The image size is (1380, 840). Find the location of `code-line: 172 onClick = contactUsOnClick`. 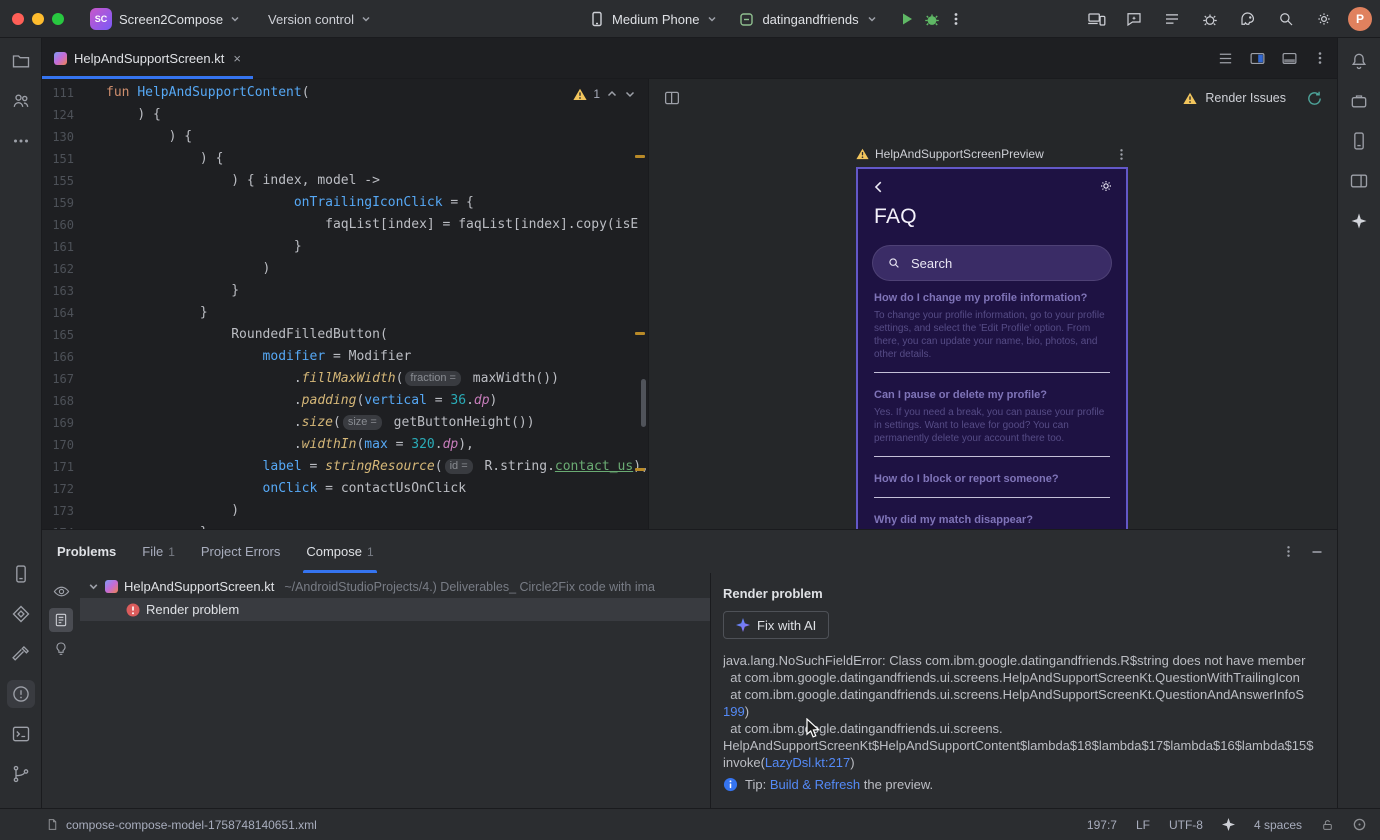

code-line: 172 onClick = contactUsOnClick is located at coordinates (259, 488).